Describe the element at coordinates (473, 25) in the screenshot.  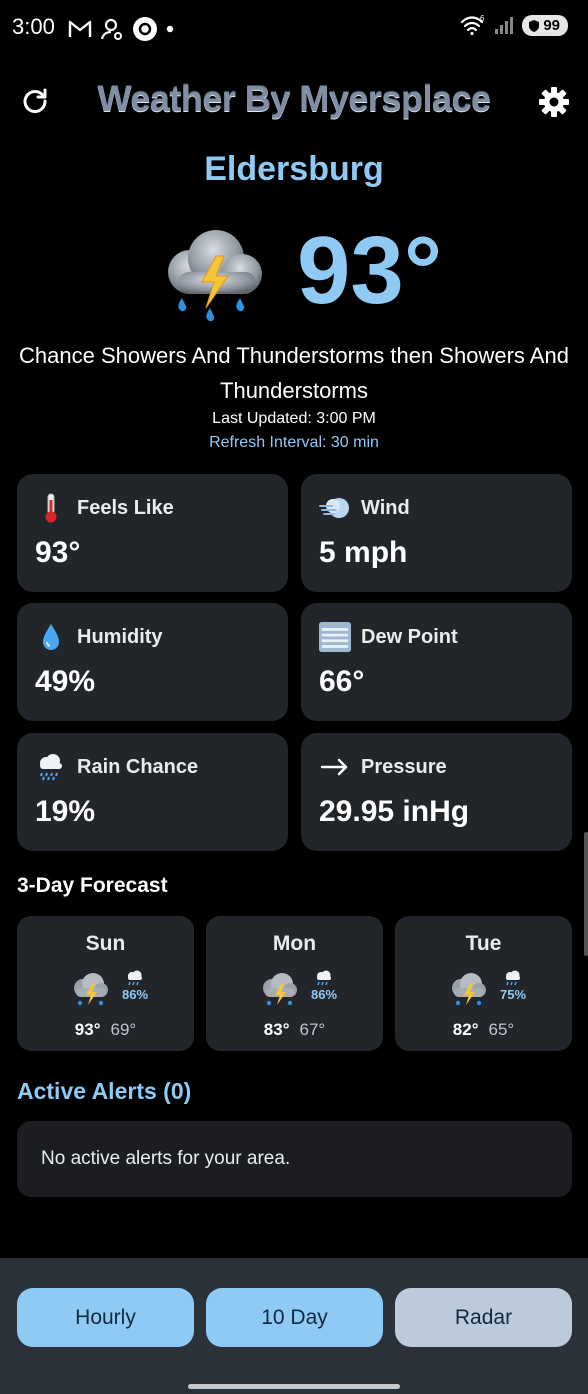
I see `wifi-icon: 6` at that location.